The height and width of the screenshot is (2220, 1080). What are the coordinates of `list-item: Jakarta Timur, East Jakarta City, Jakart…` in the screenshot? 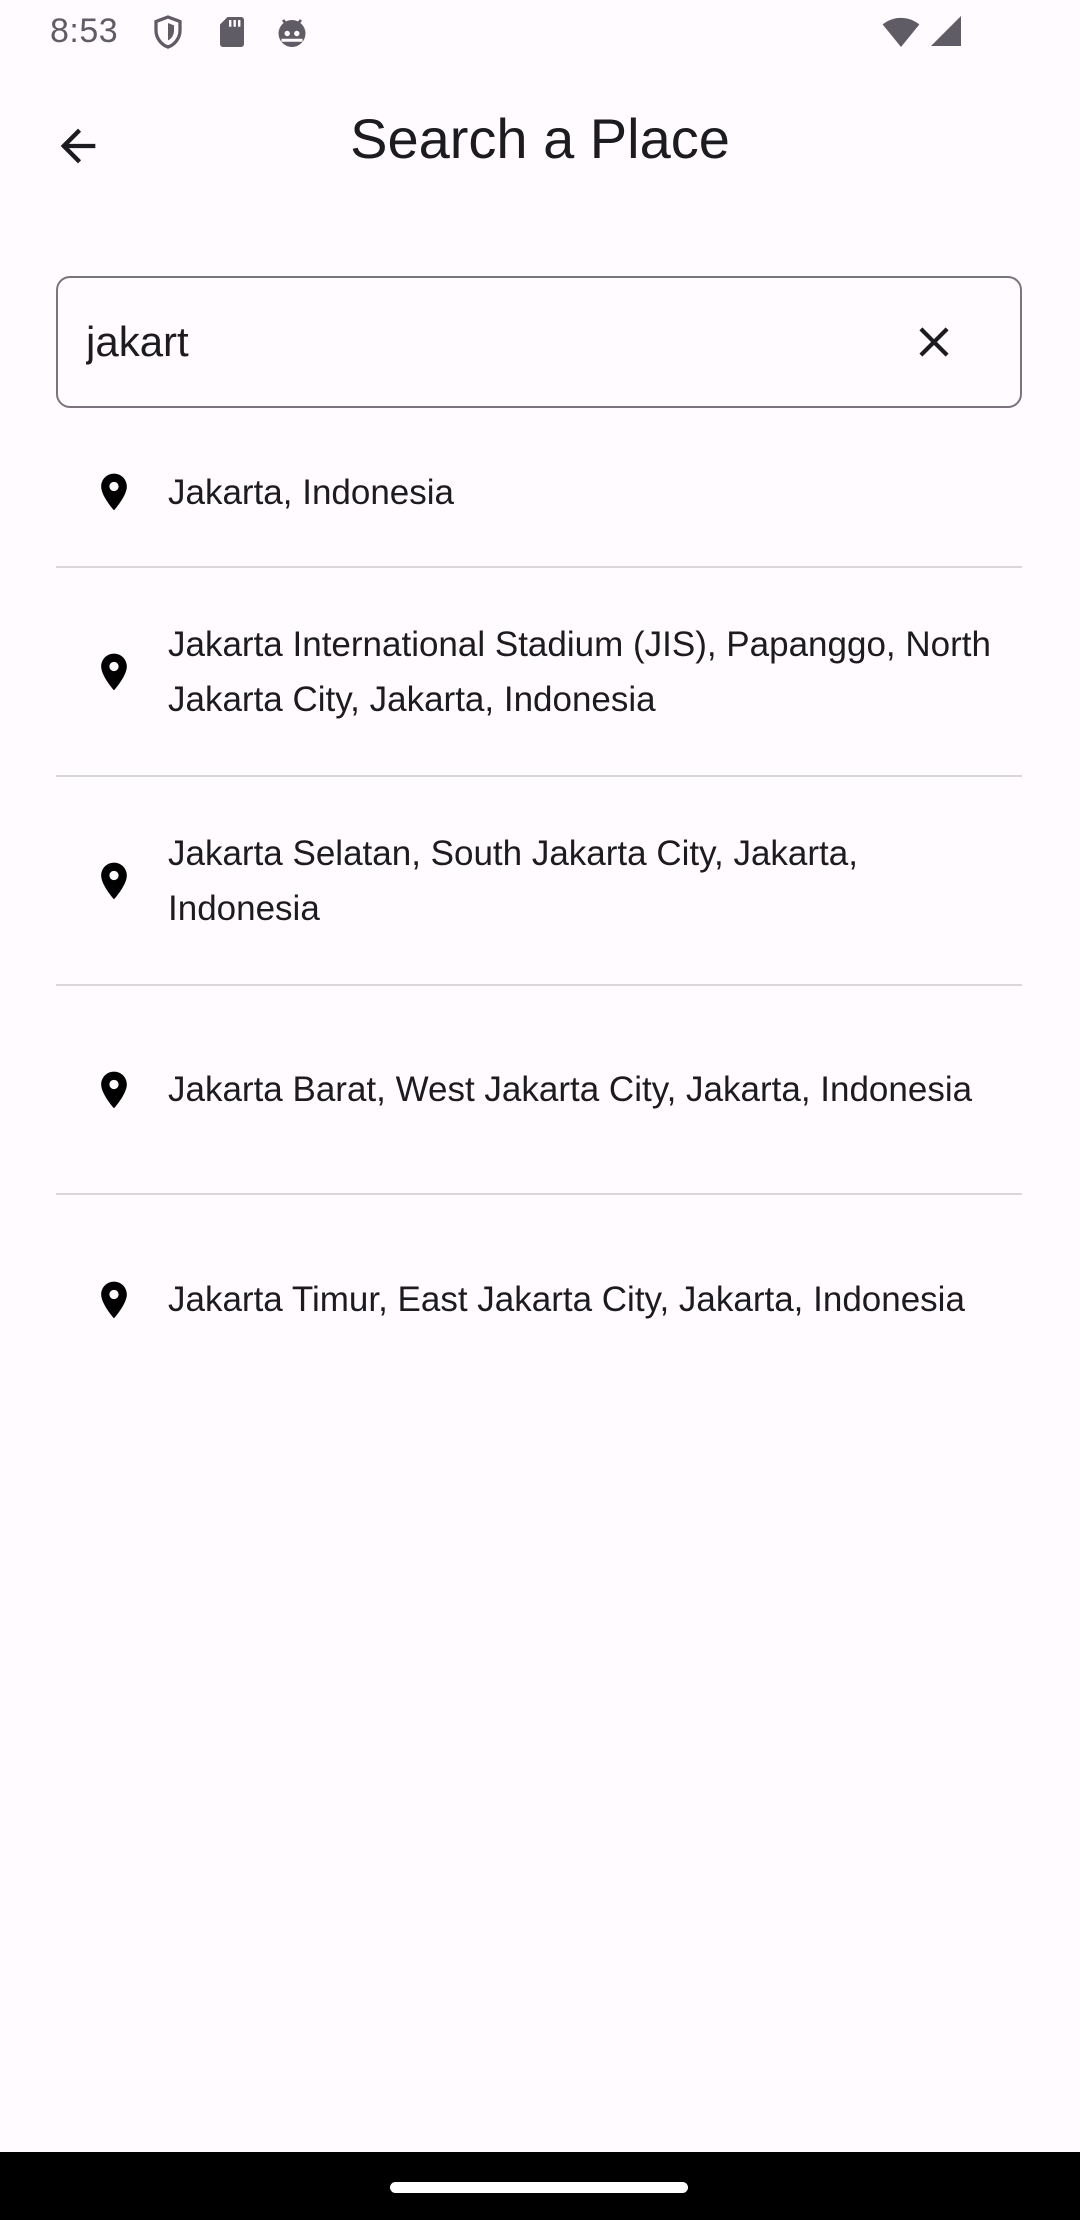 It's located at (539, 1299).